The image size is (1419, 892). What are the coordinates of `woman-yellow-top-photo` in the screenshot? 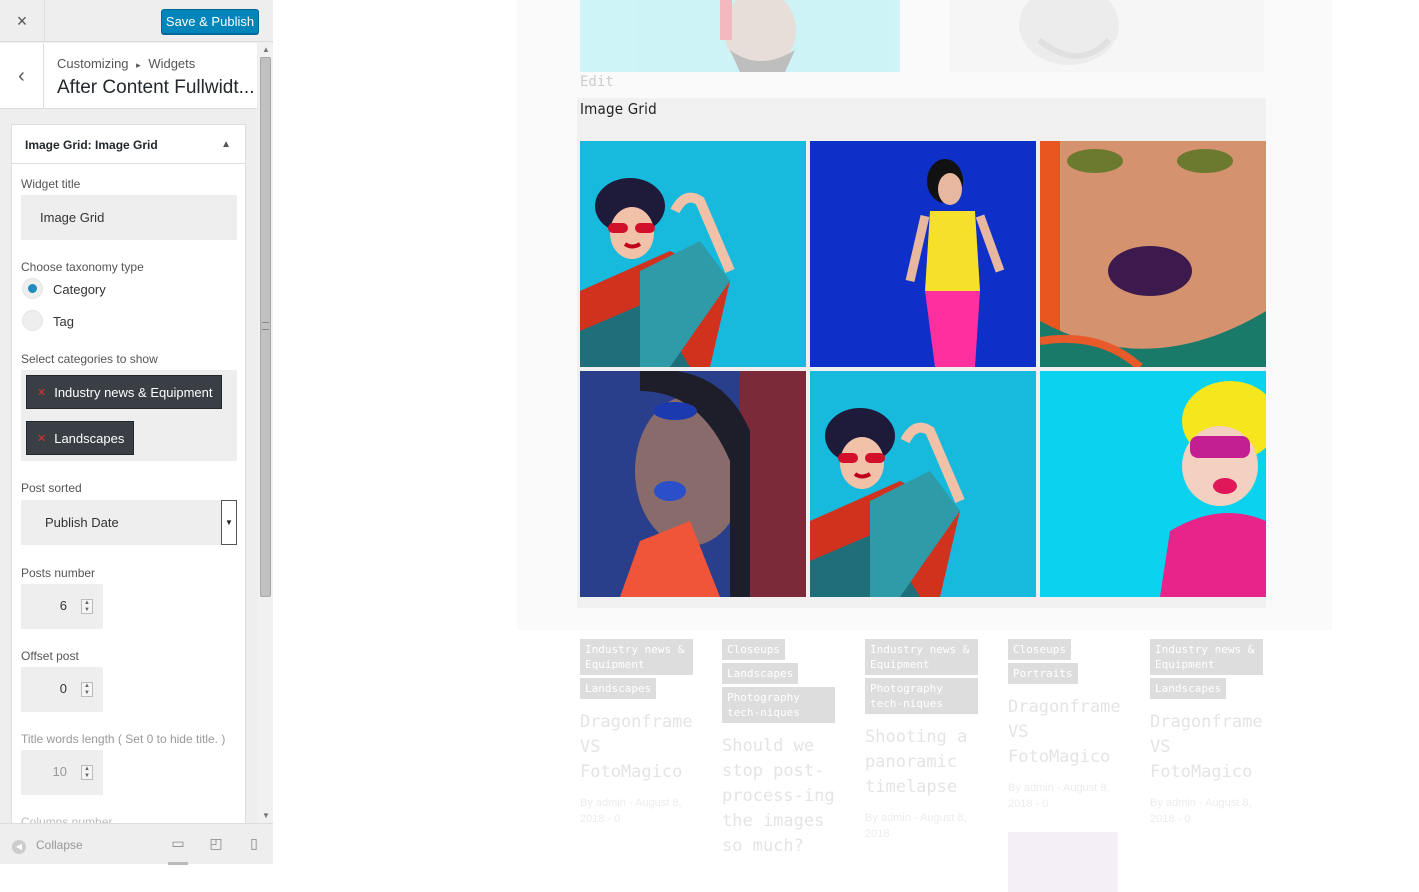 It's located at (923, 254).